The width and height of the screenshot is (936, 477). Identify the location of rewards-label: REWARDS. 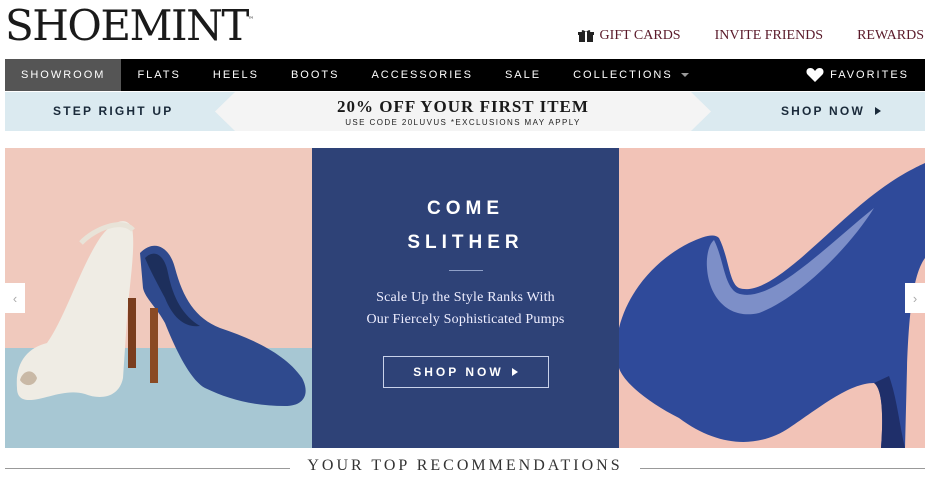
(890, 35).